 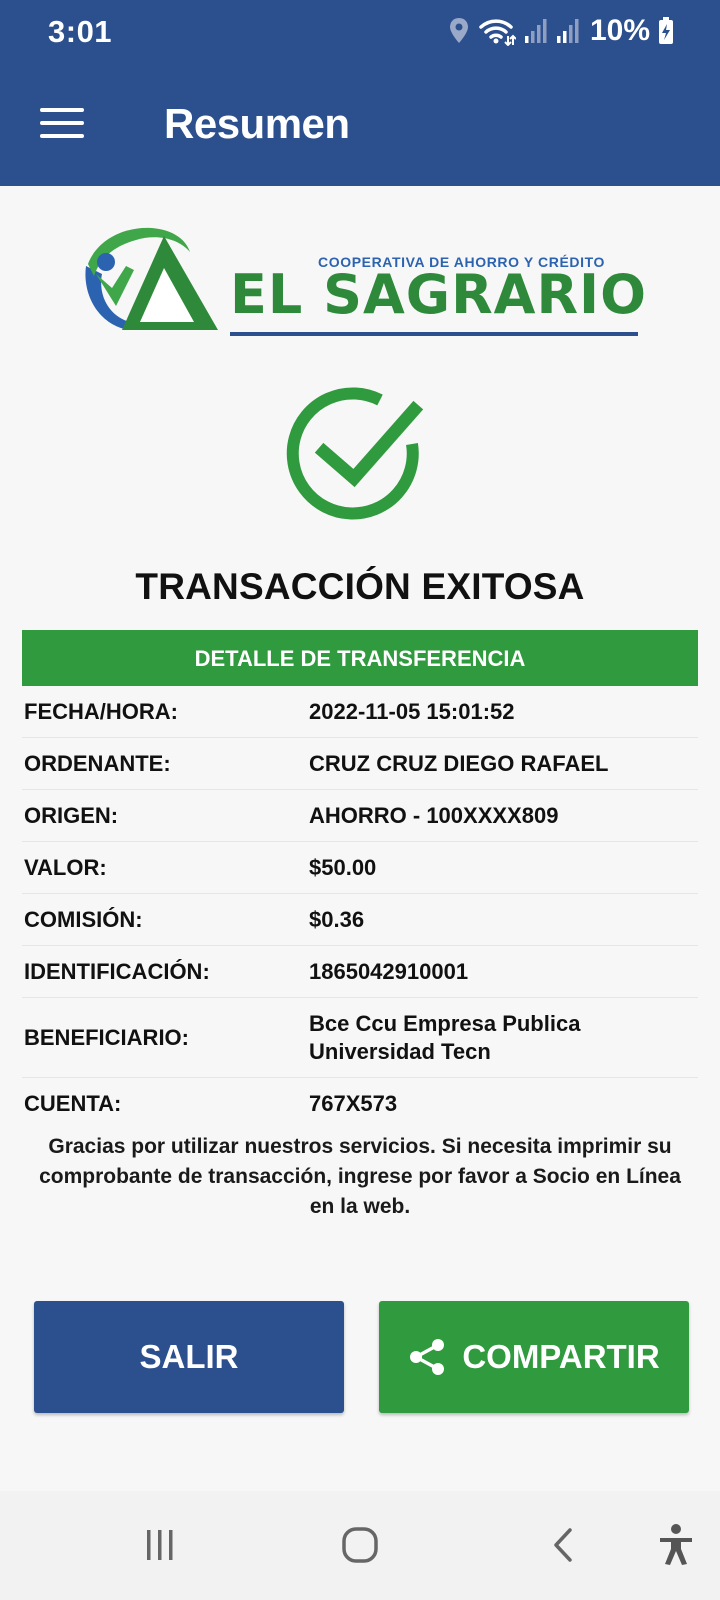 I want to click on share-button: COMPARTIR, so click(x=534, y=1357).